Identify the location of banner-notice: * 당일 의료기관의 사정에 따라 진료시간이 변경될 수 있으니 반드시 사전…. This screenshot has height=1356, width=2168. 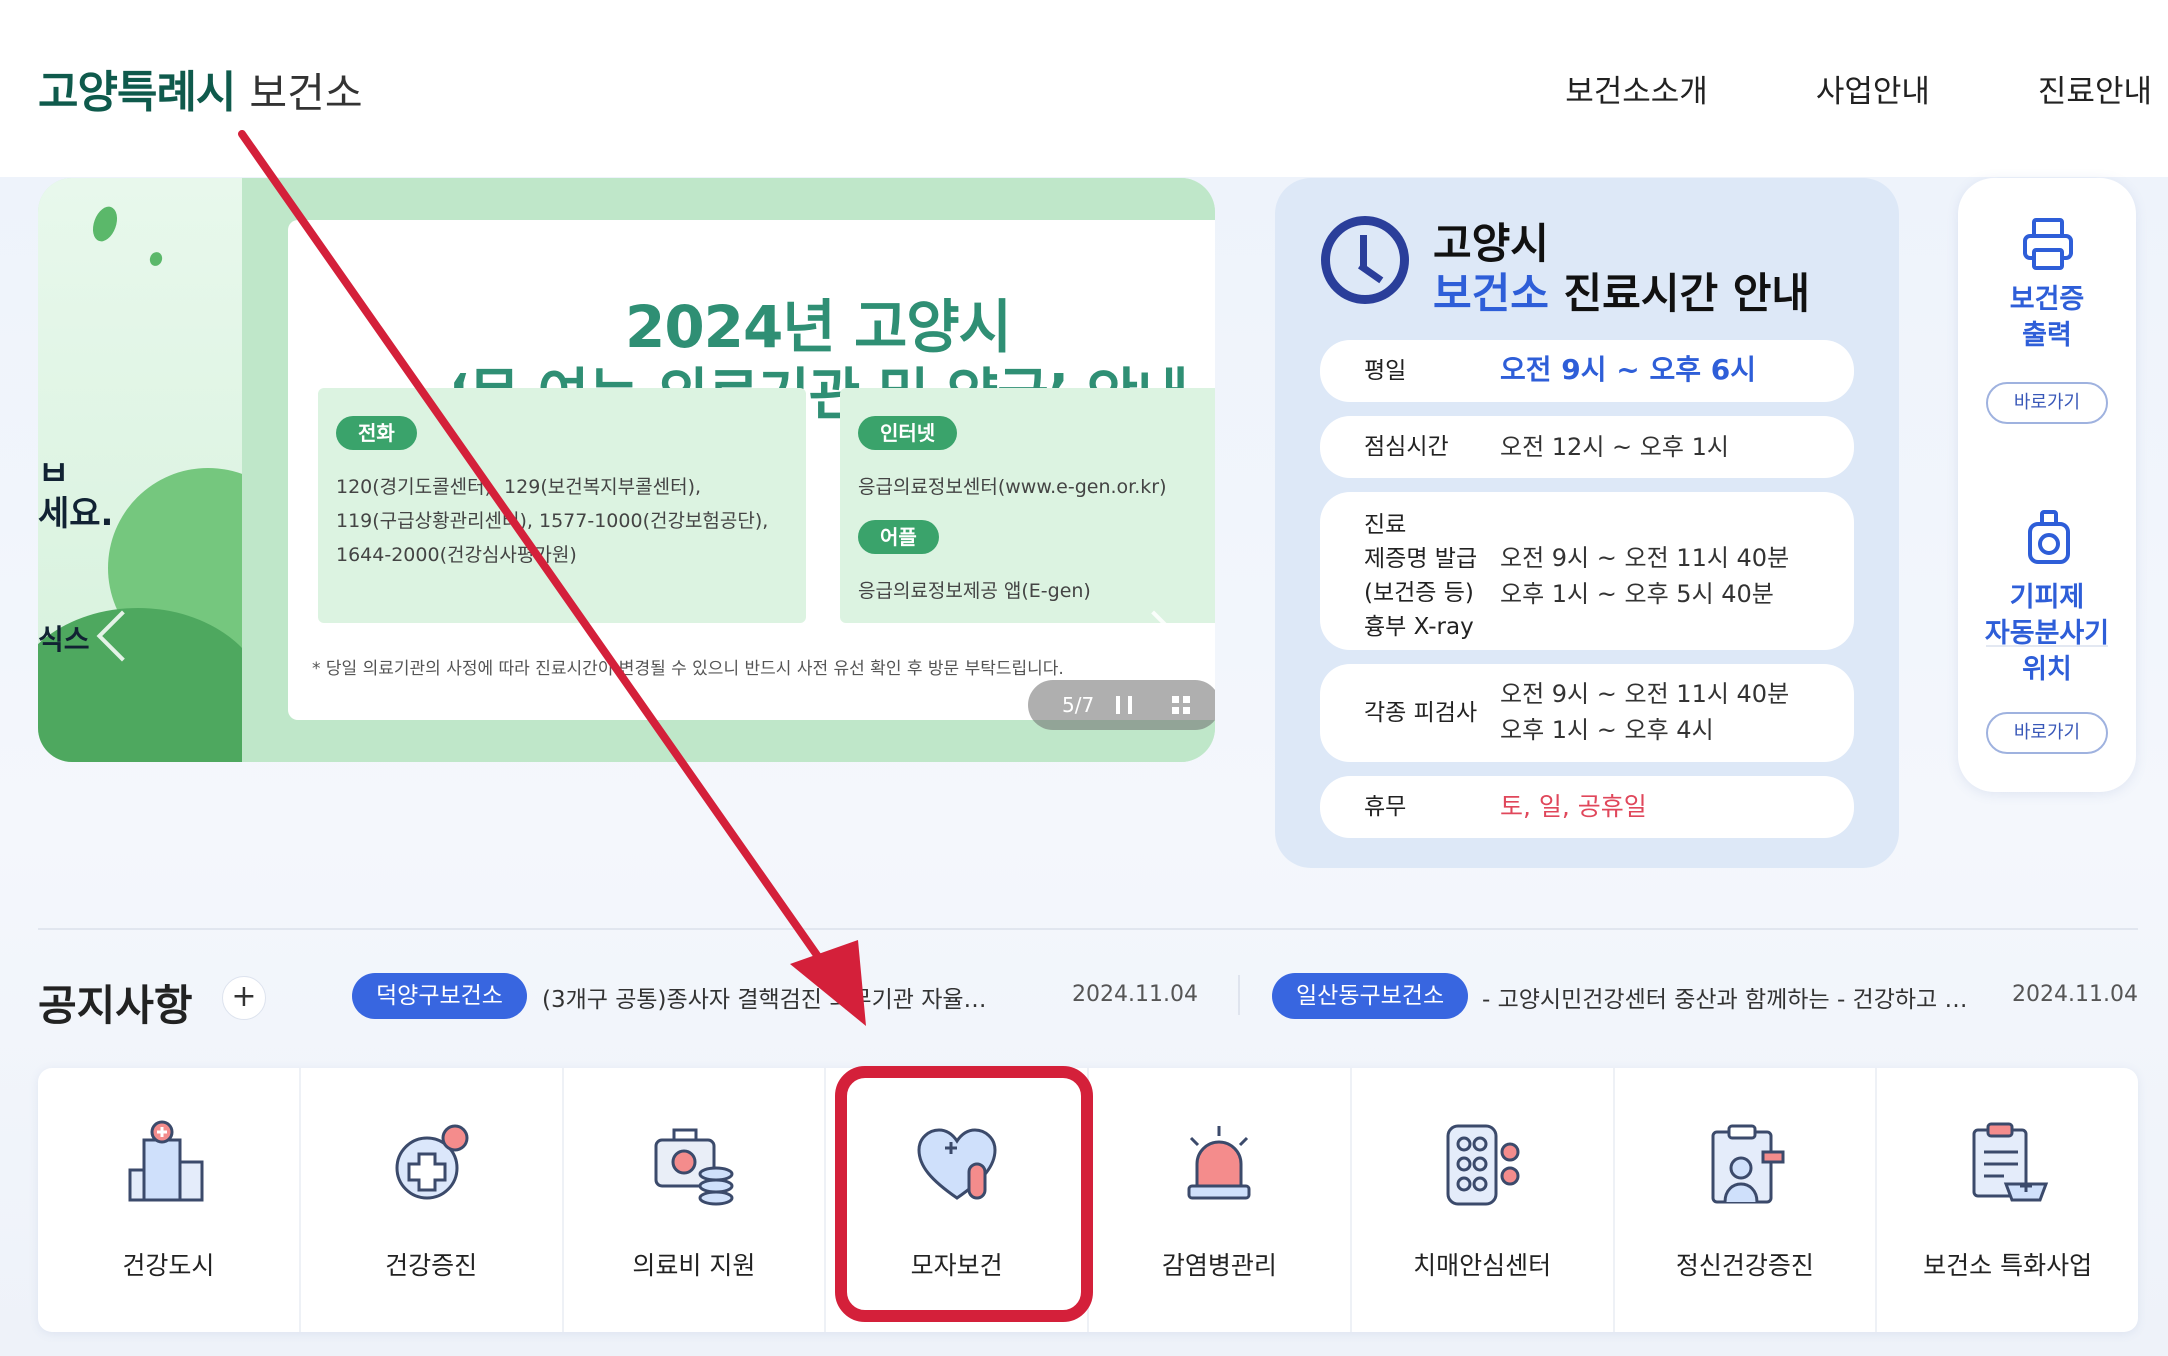
(688, 669).